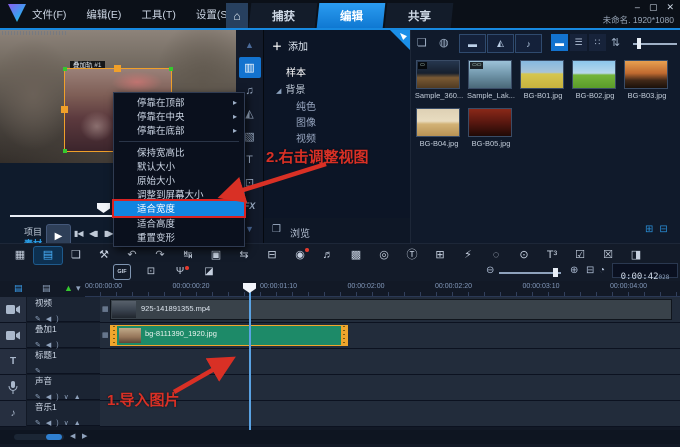 The image size is (680, 447). Describe the element at coordinates (663, 229) in the screenshot. I see `library-options-icon: ⊟` at that location.